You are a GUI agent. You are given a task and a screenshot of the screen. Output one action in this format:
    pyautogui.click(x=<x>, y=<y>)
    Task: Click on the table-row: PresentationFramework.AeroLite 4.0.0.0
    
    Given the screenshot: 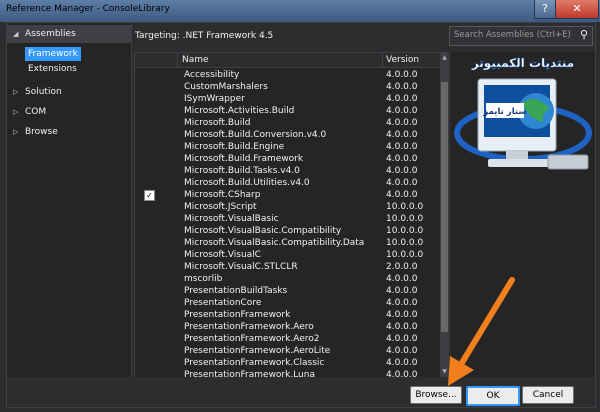 What is the action you would take?
    pyautogui.click(x=288, y=351)
    